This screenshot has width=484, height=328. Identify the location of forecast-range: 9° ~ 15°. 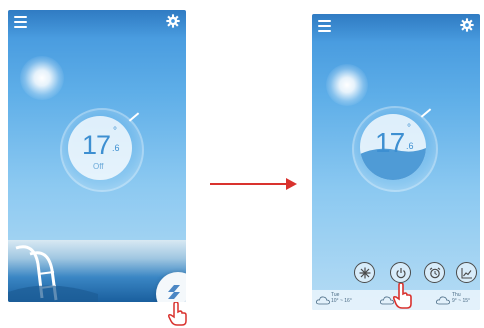
(461, 301).